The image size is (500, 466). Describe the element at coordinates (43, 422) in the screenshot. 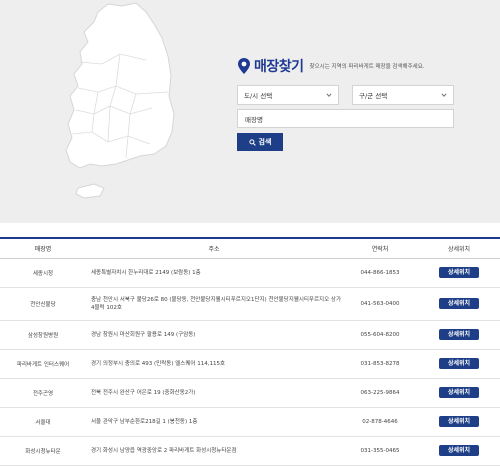

I see `store-name: 서울대` at that location.